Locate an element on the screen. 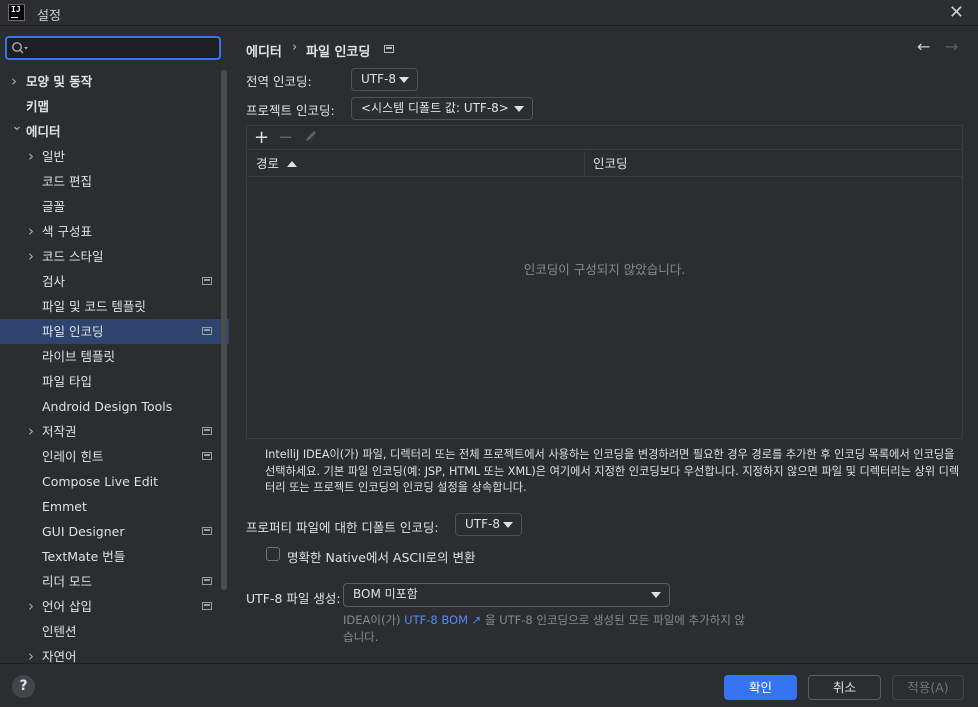 This screenshot has height=707, width=978. sidebar-item-7: › 코드 스타일 is located at coordinates (110, 256).